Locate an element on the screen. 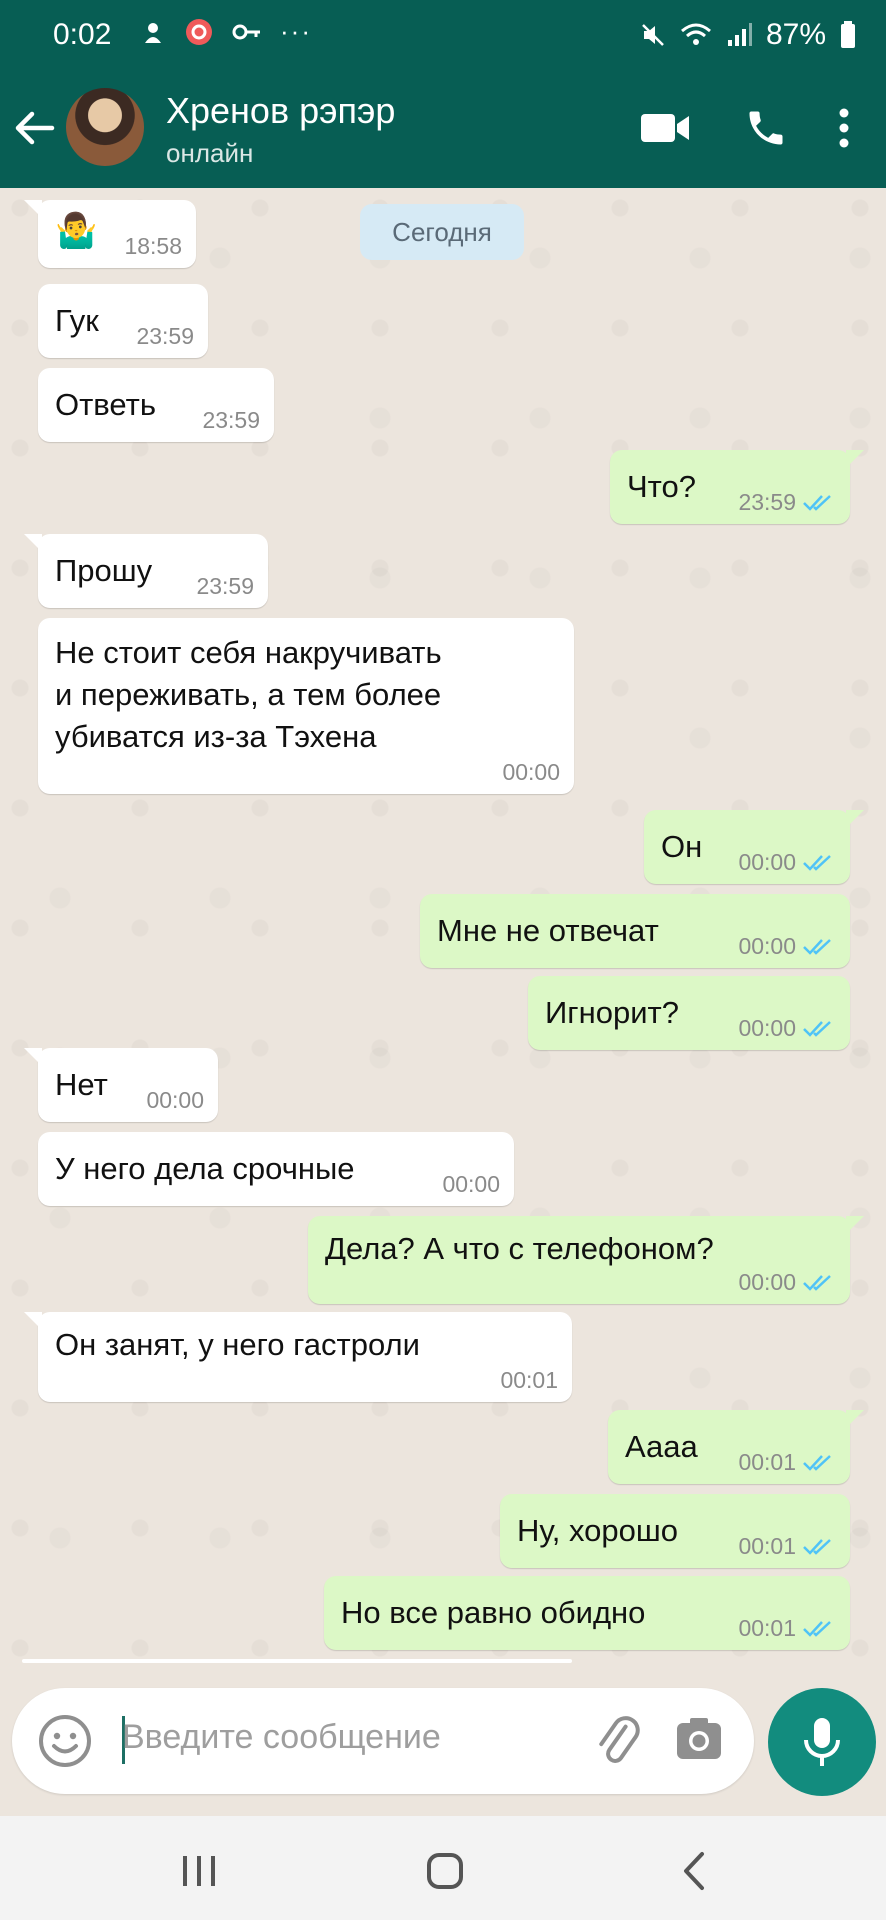 The height and width of the screenshot is (1920, 886). chat-header: Хренов рэпэр онлайн is located at coordinates (443, 129).